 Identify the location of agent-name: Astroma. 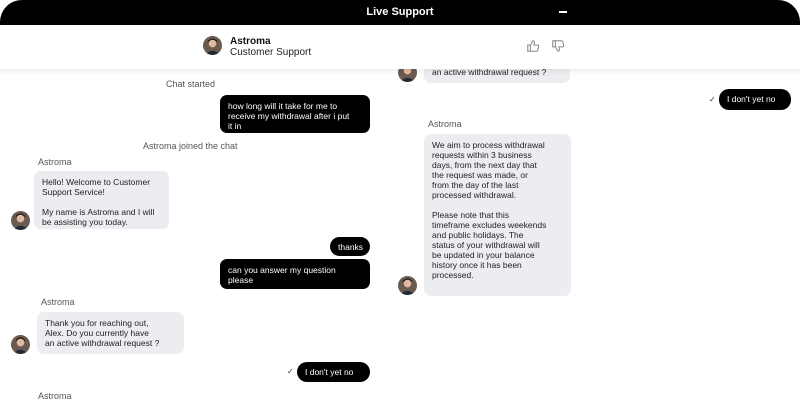
(250, 41).